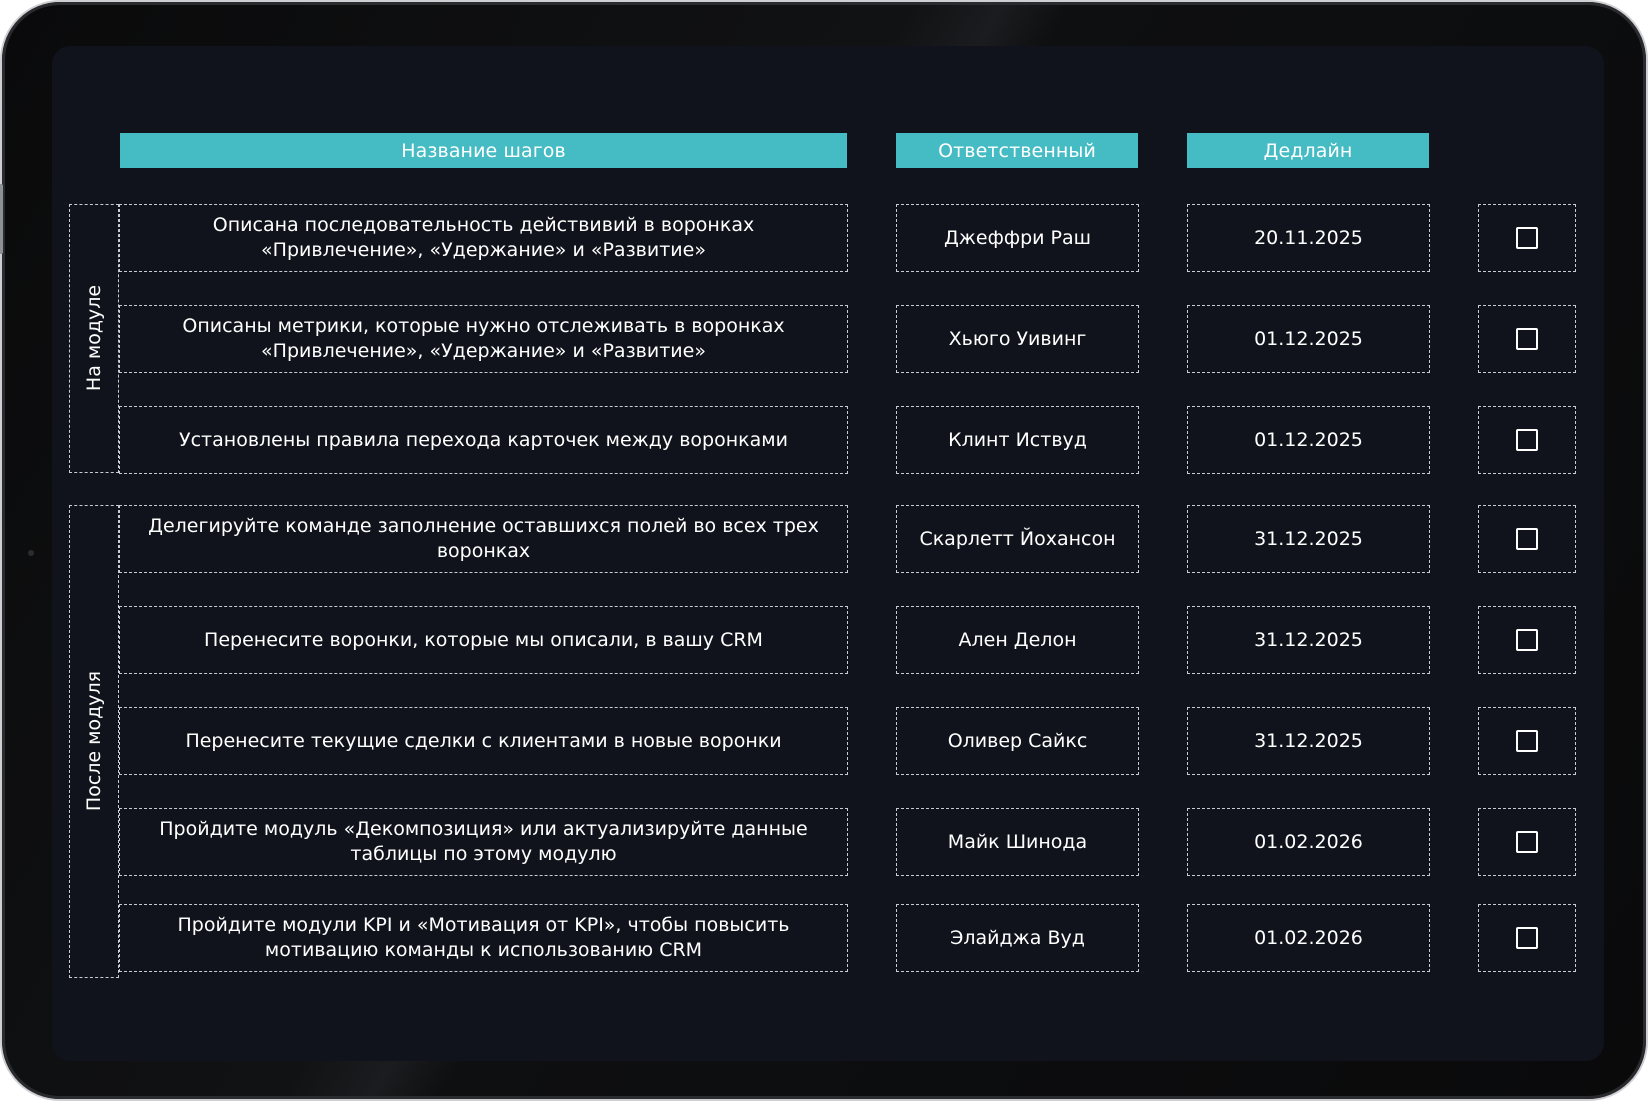  I want to click on owner-cell: Клинт Иствуд, so click(1017, 440).